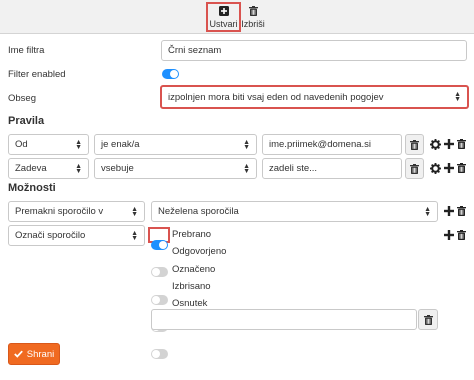  What do you see at coordinates (223, 23) in the screenshot?
I see `create-label: Ustvari` at bounding box center [223, 23].